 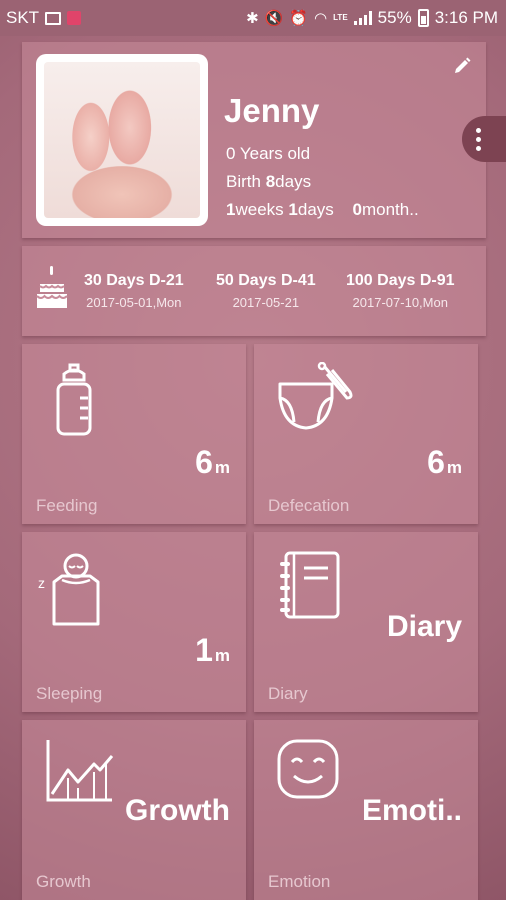 I want to click on feeding-value: 6m, so click(x=212, y=462).